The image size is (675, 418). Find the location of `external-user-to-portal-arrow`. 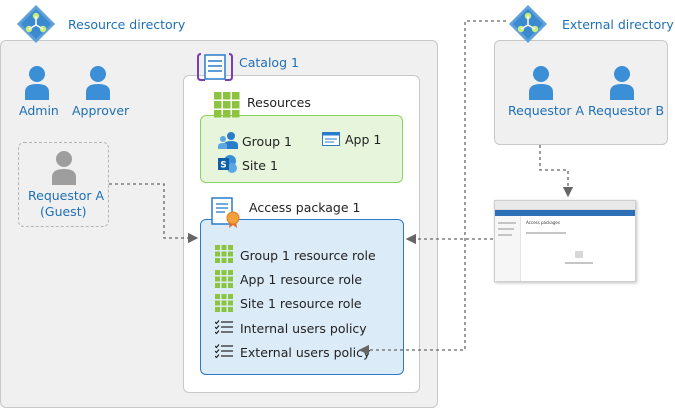

external-user-to-portal-arrow is located at coordinates (556, 171).